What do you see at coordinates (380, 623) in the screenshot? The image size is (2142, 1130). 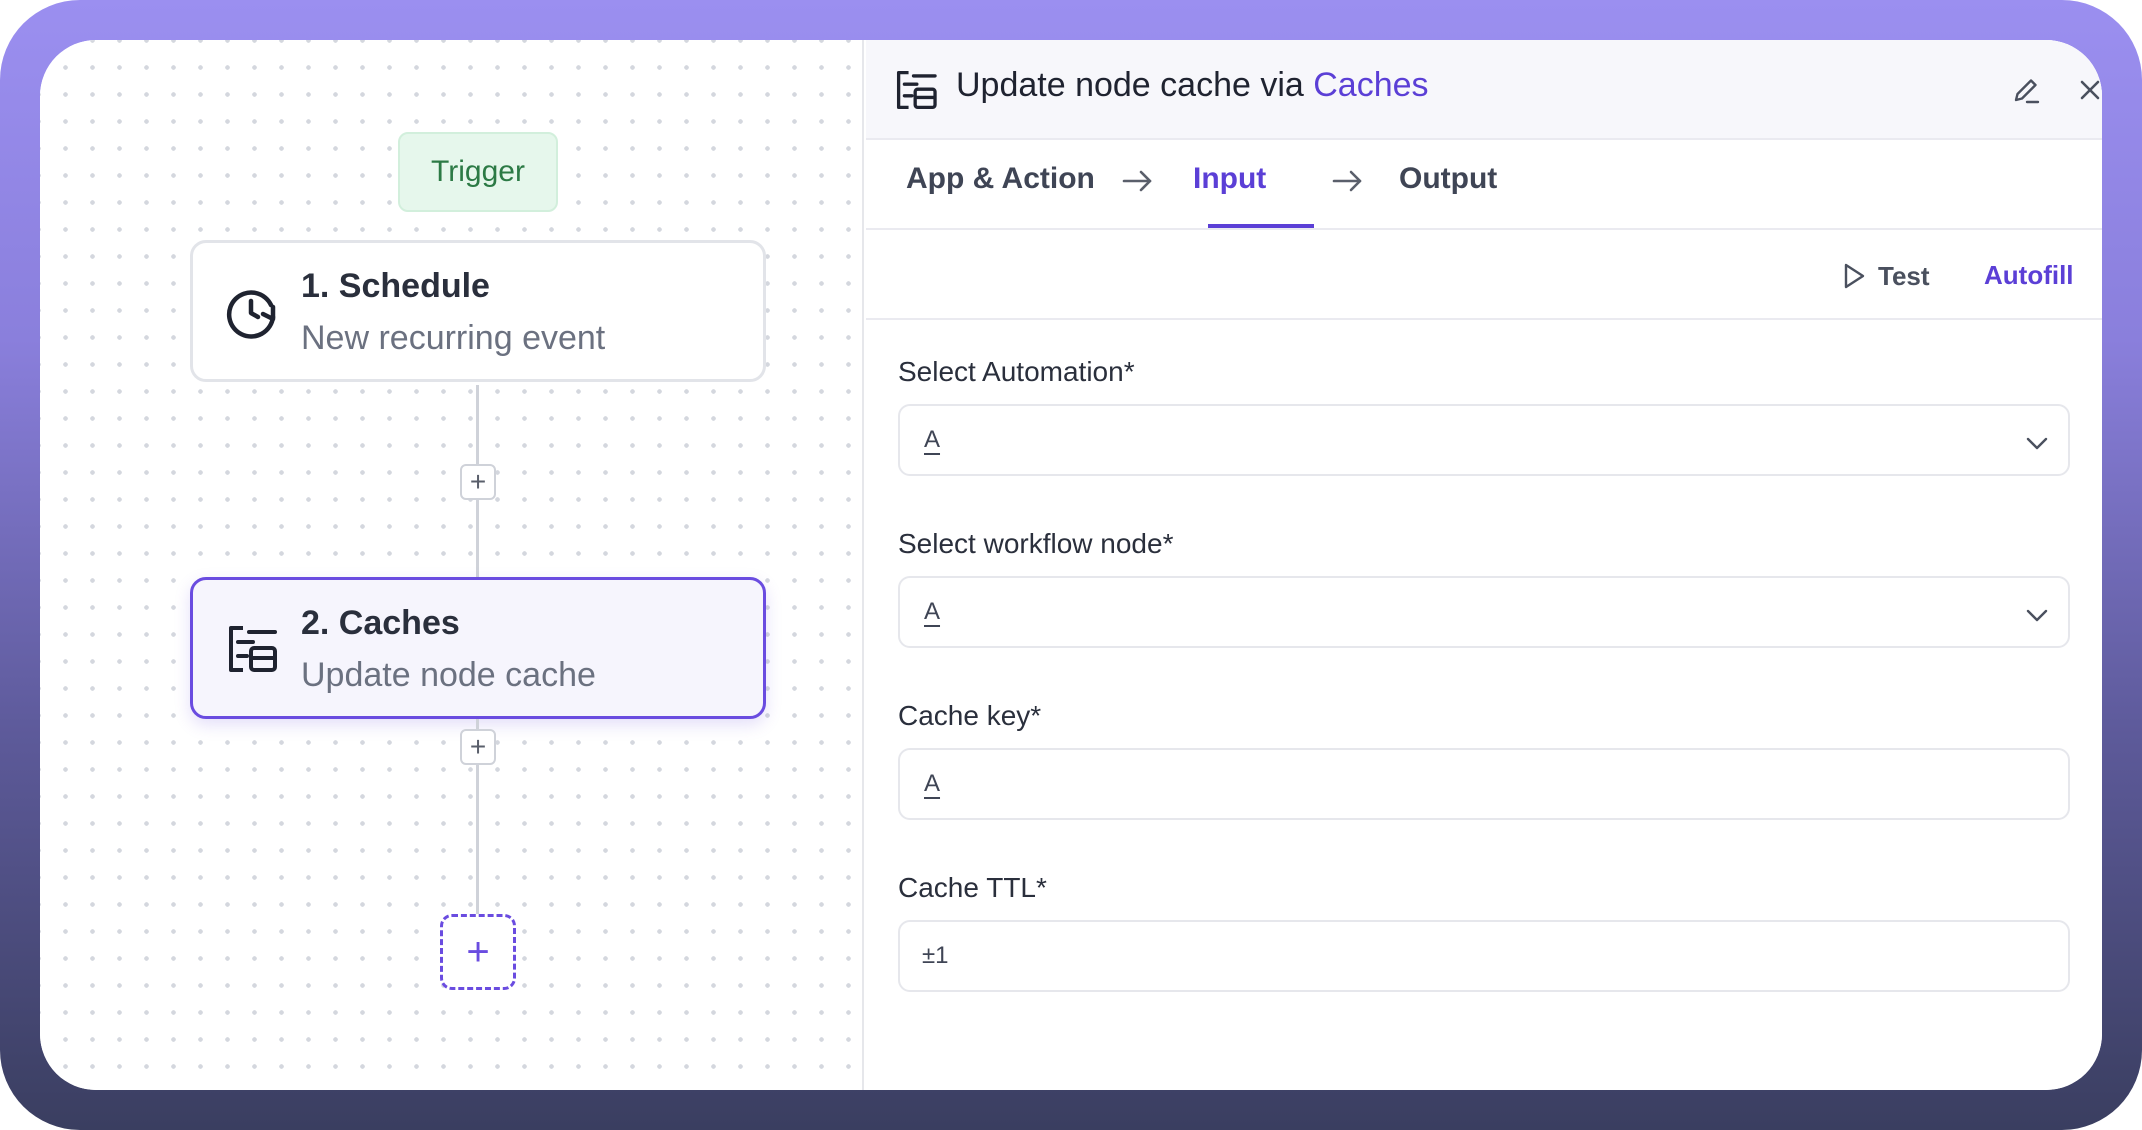 I see `node-title: 2. Caches` at bounding box center [380, 623].